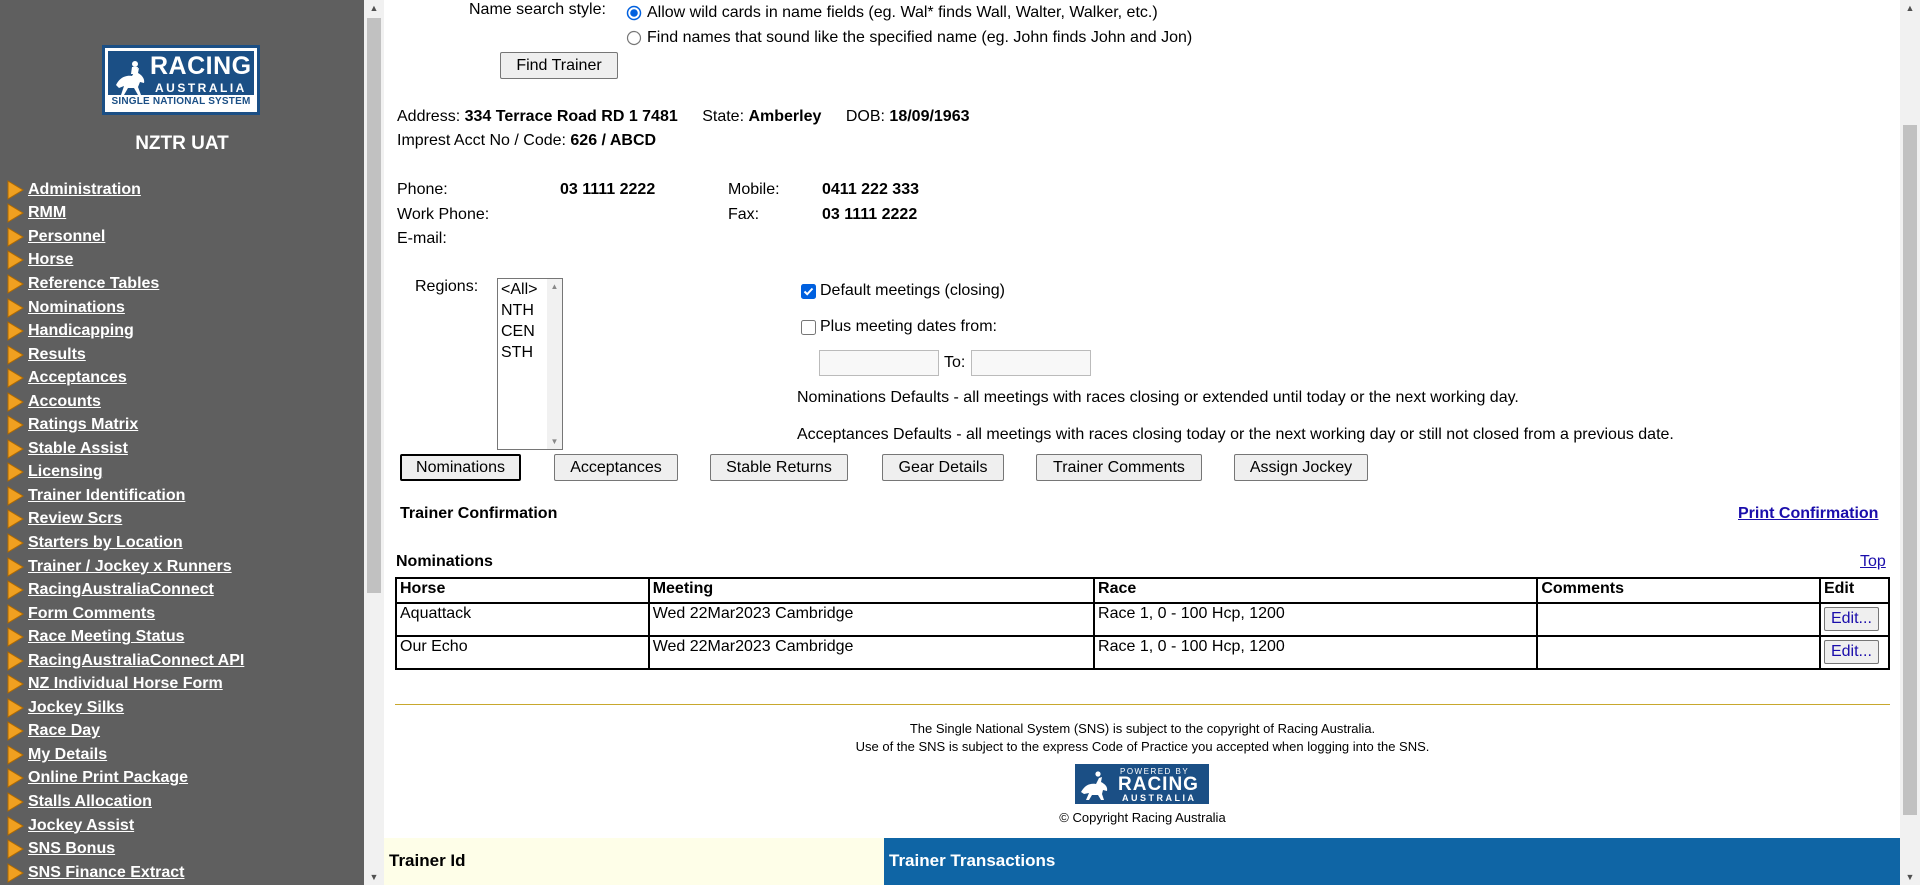 The width and height of the screenshot is (1920, 885). I want to click on plus-dates-option: Plus meeting dates from:, so click(899, 327).